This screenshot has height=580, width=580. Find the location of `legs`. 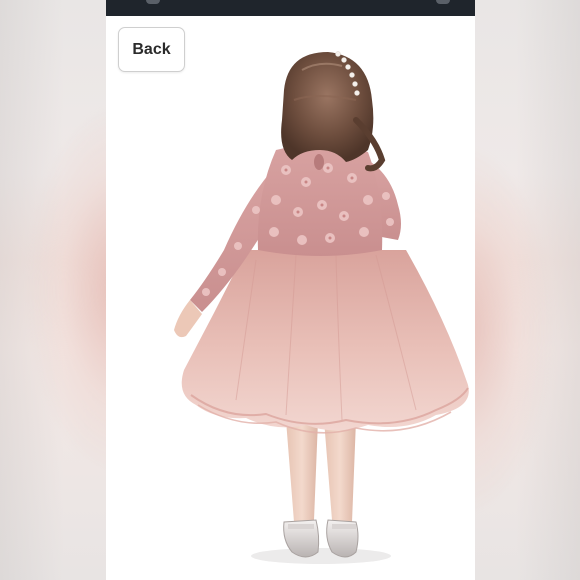

legs is located at coordinates (321, 471).